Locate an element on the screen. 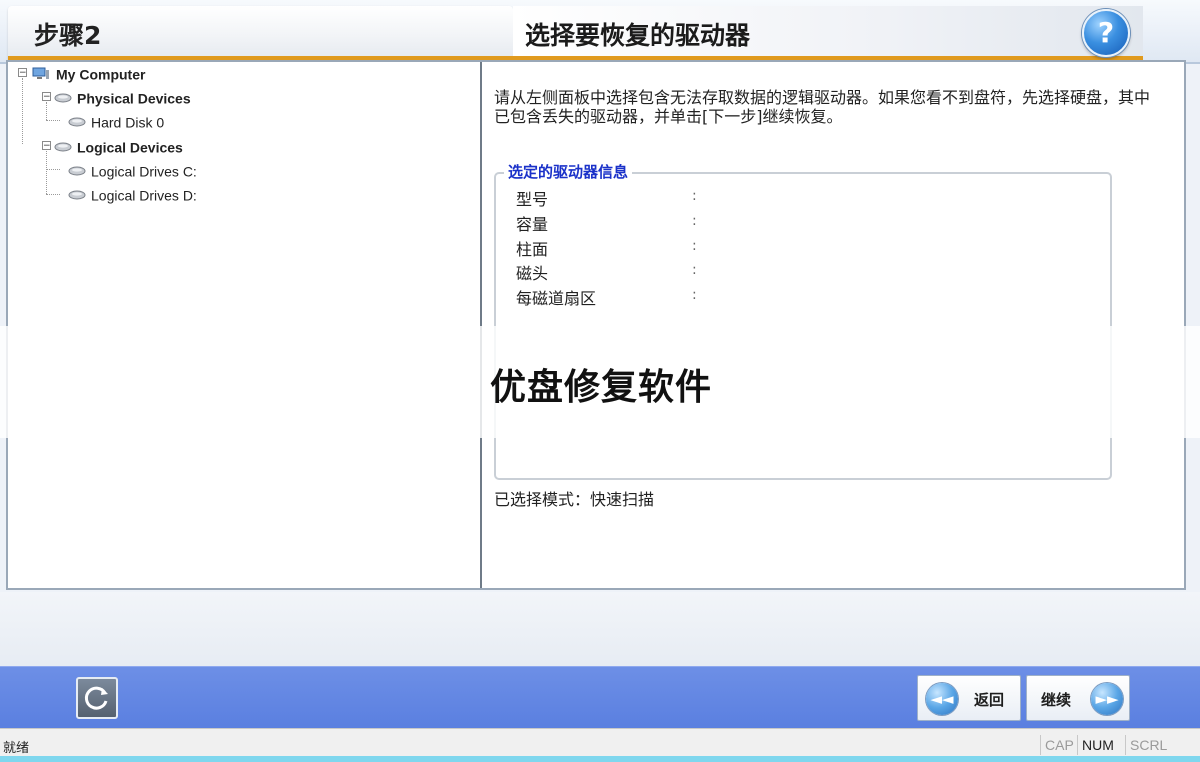 The height and width of the screenshot is (762, 1200). continue-button-label: 继续 is located at coordinates (1056, 700).